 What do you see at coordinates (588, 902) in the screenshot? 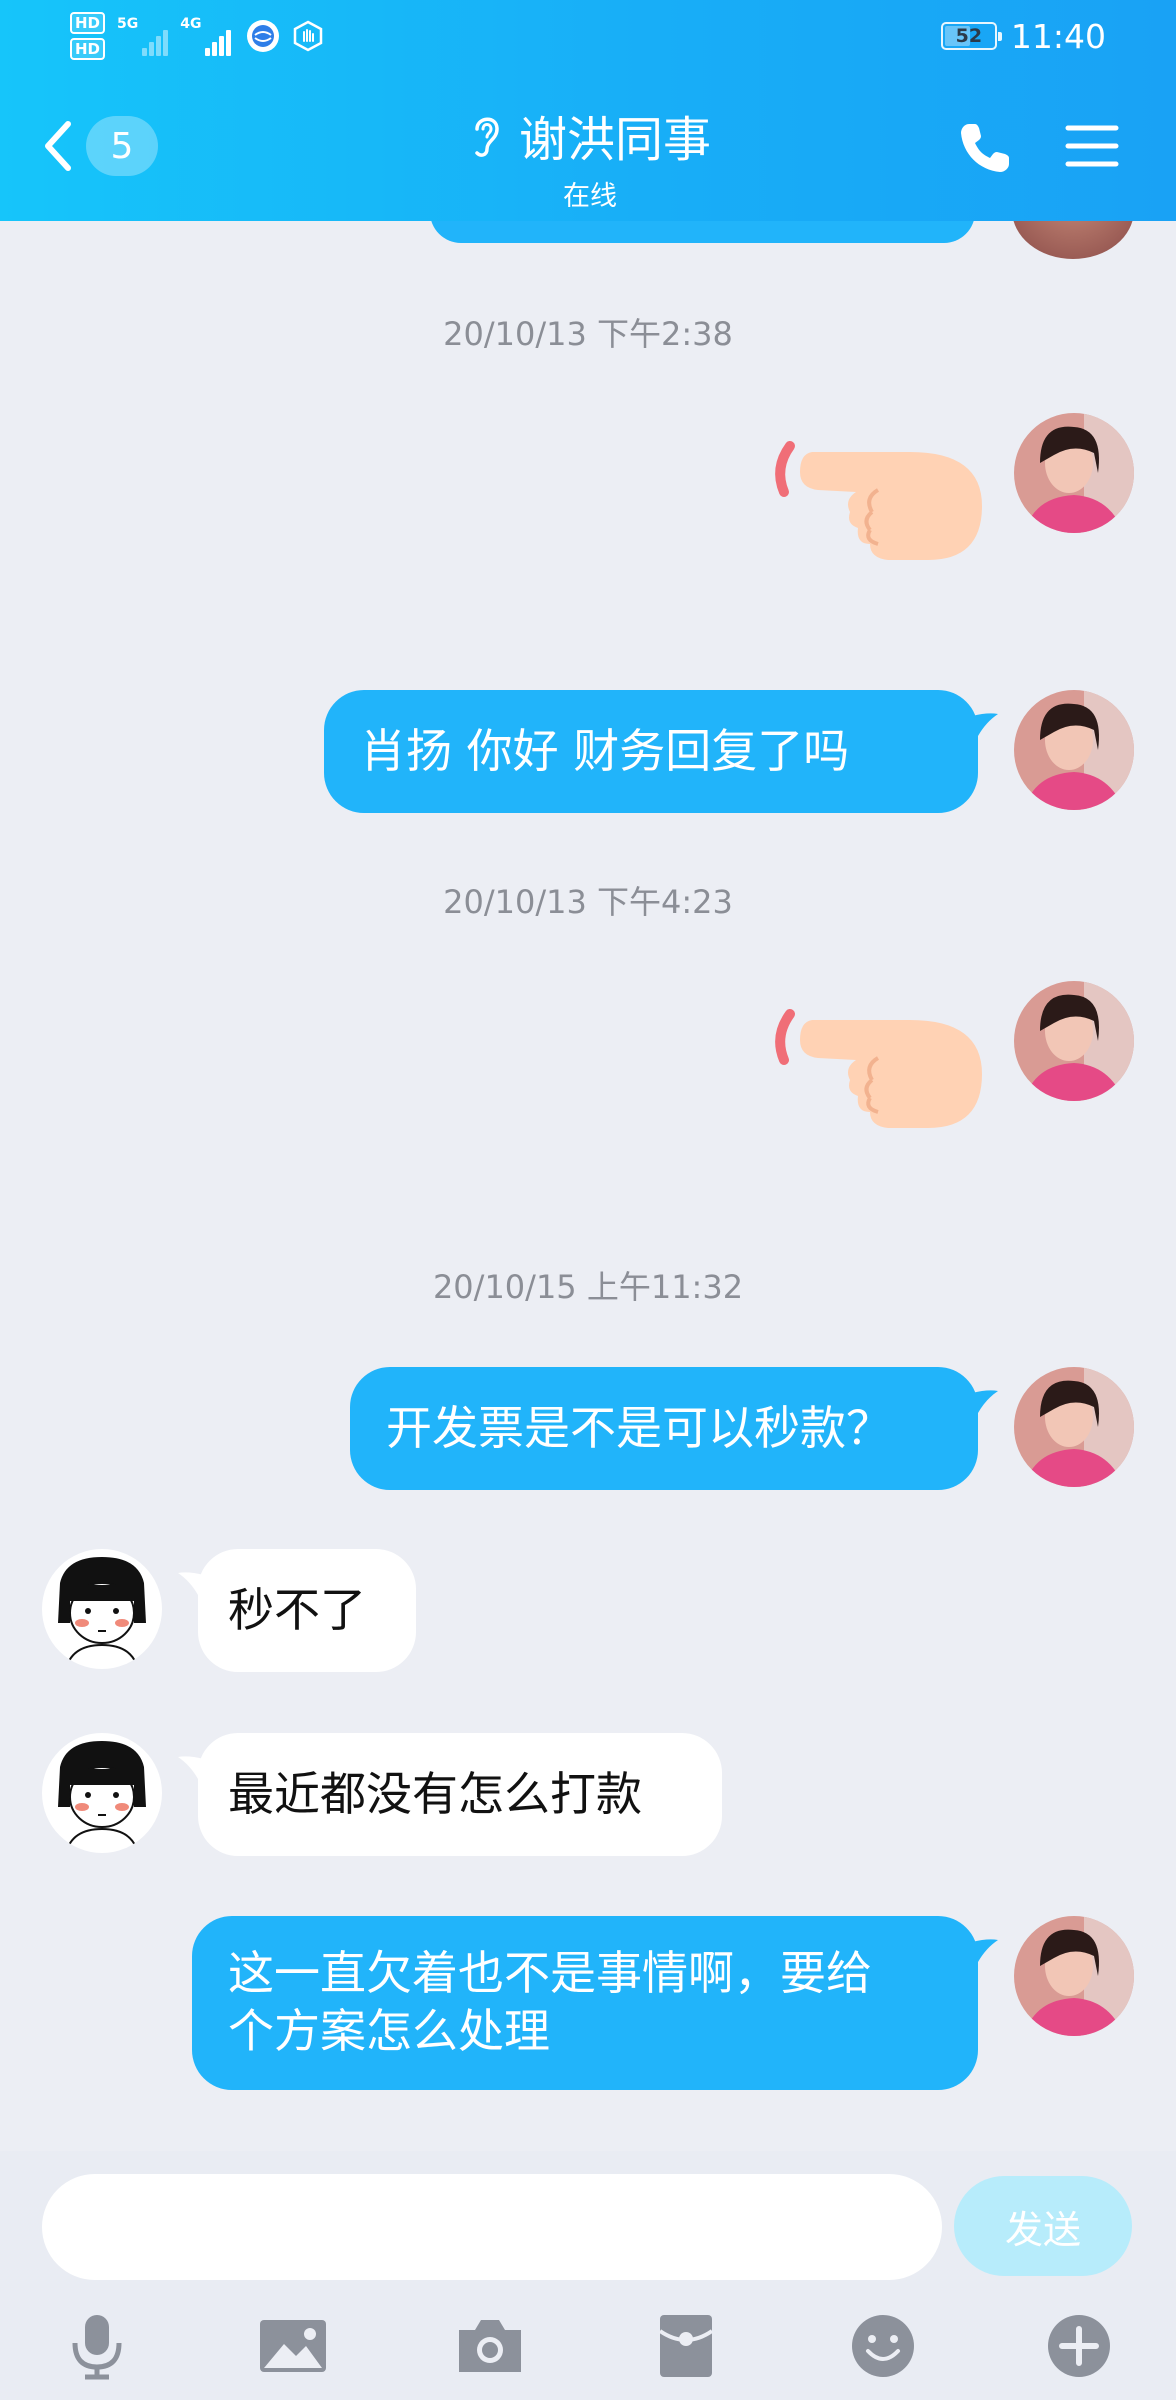
I see `timestamp: 20/10/13 下午4:23` at bounding box center [588, 902].